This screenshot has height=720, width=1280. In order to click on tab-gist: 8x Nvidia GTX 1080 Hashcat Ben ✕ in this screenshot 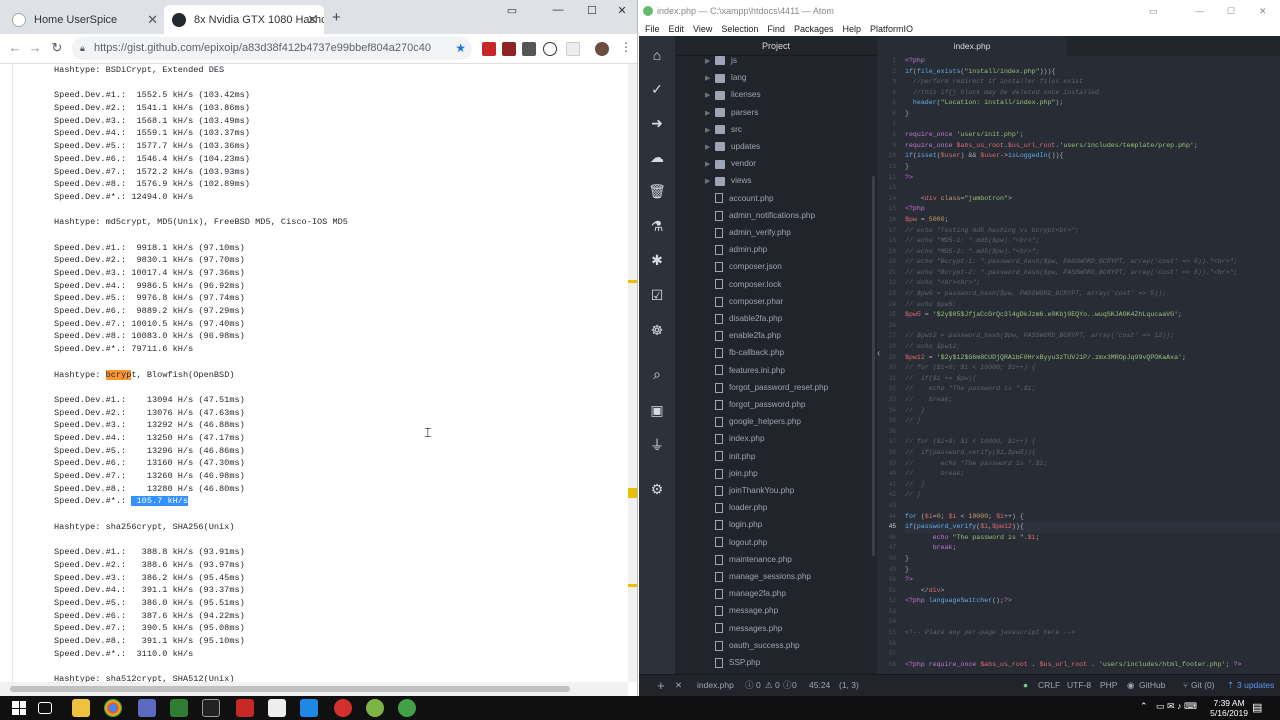, I will do `click(244, 19)`.